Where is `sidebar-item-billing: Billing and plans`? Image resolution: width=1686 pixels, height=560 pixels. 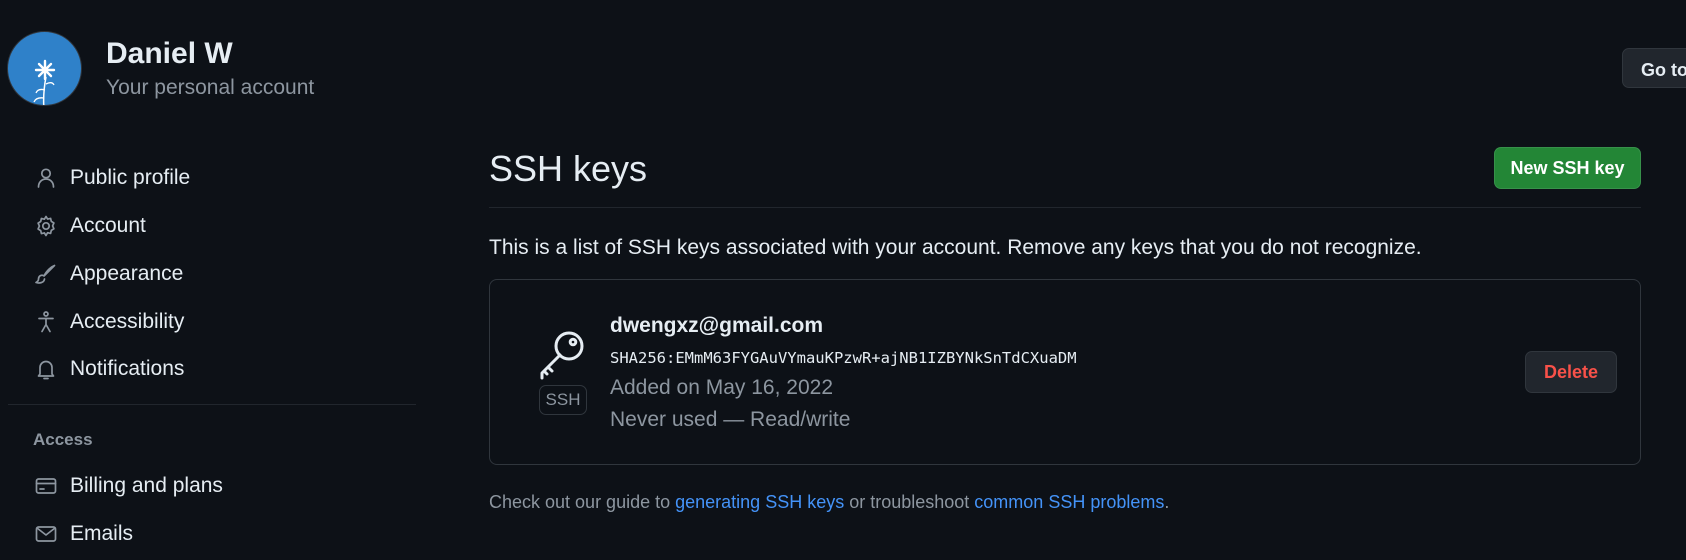 sidebar-item-billing: Billing and plans is located at coordinates (128, 486).